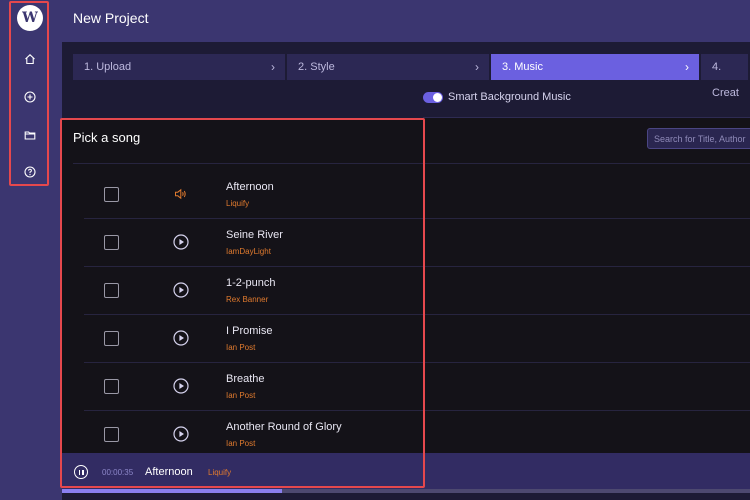  I want to click on step-create: 4. Creat, so click(724, 76).